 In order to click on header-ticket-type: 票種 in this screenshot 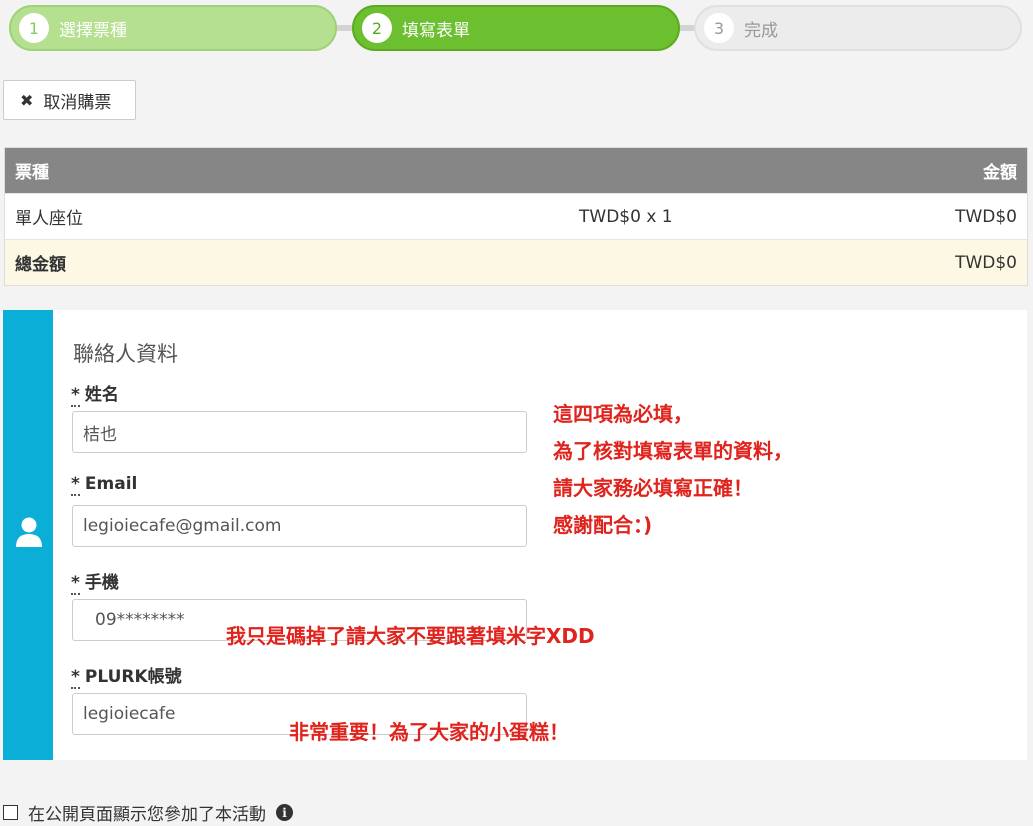, I will do `click(32, 173)`.